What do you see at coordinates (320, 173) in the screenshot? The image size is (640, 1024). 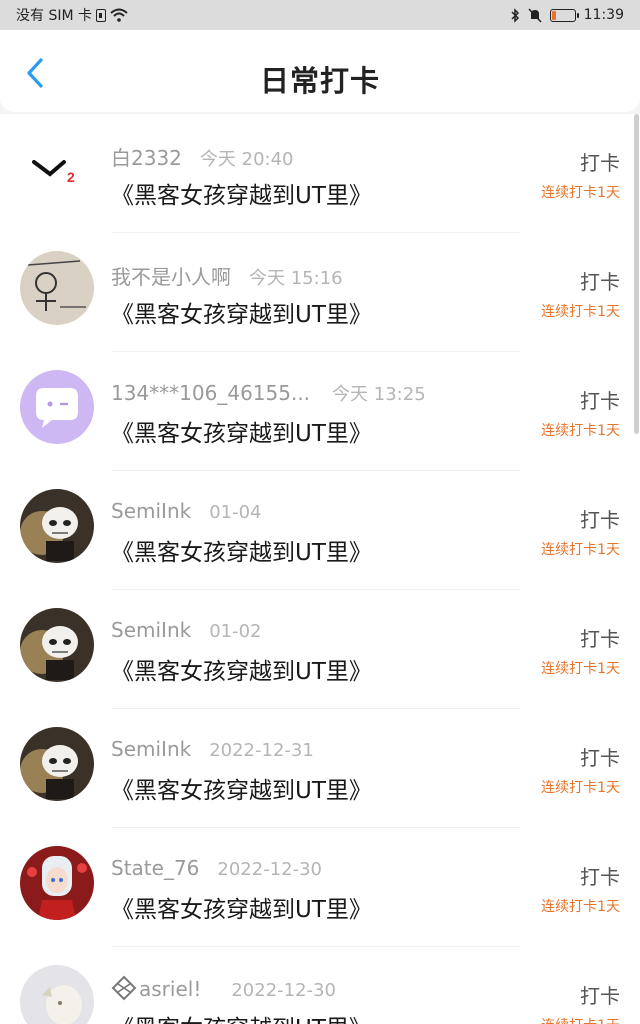 I see `checkin-row: 2 白2332 今天 20:40 《黑客女孩穿越到UT里》 打卡 连续打卡1天` at bounding box center [320, 173].